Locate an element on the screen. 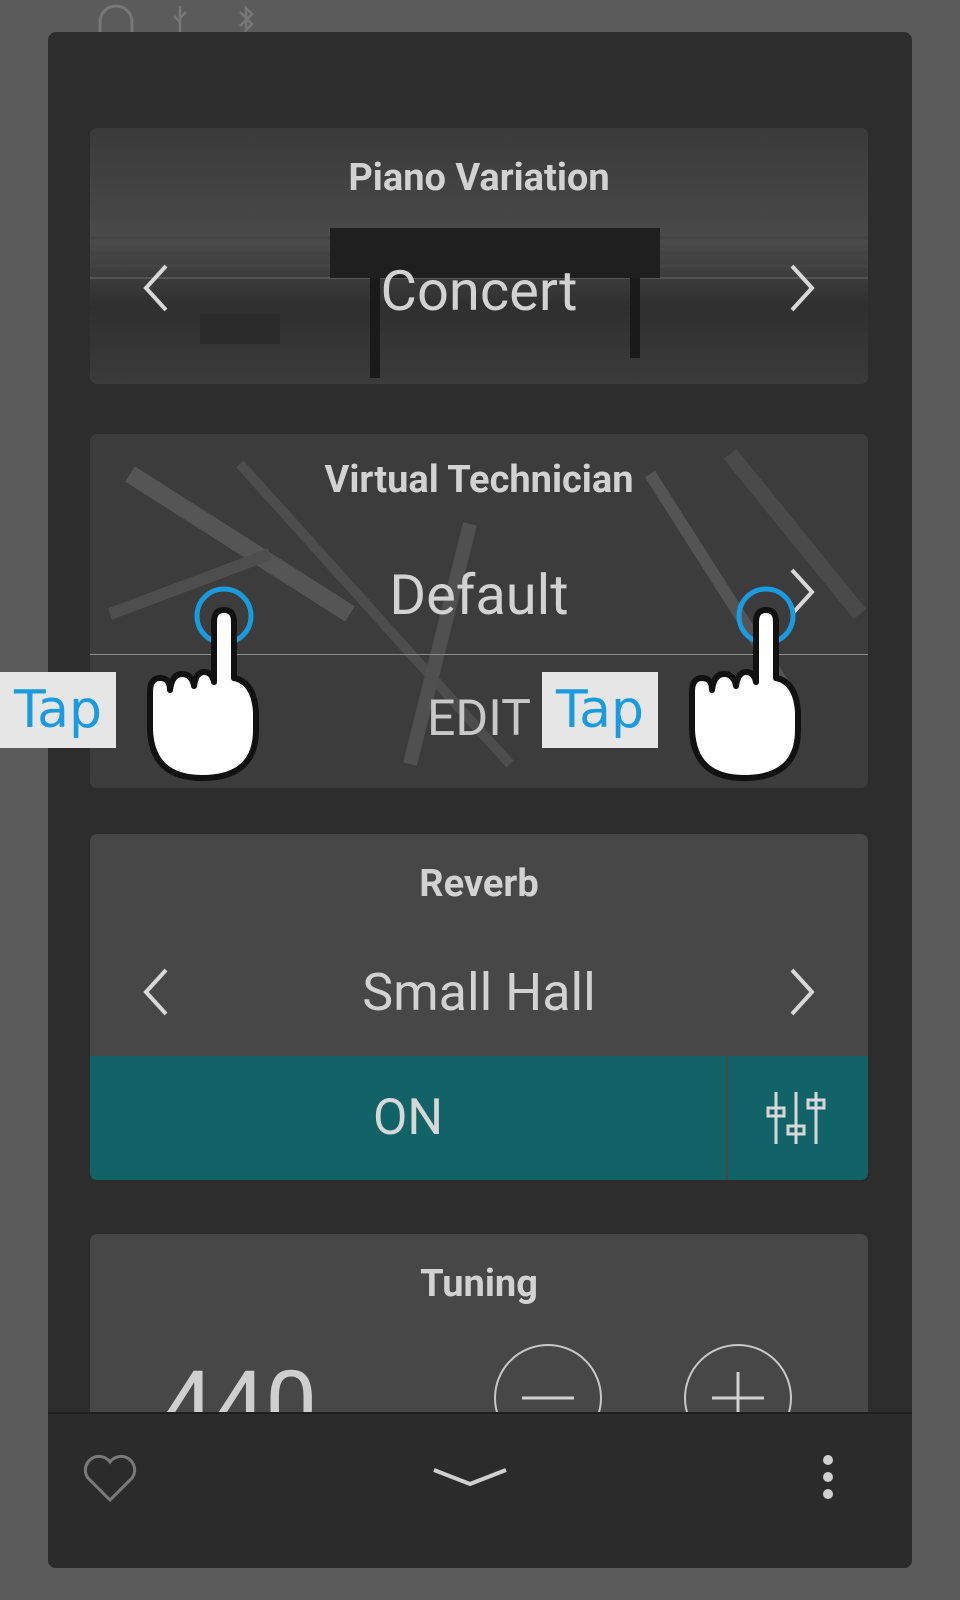 The image size is (960, 1600). bottom-bar is located at coordinates (480, 1490).